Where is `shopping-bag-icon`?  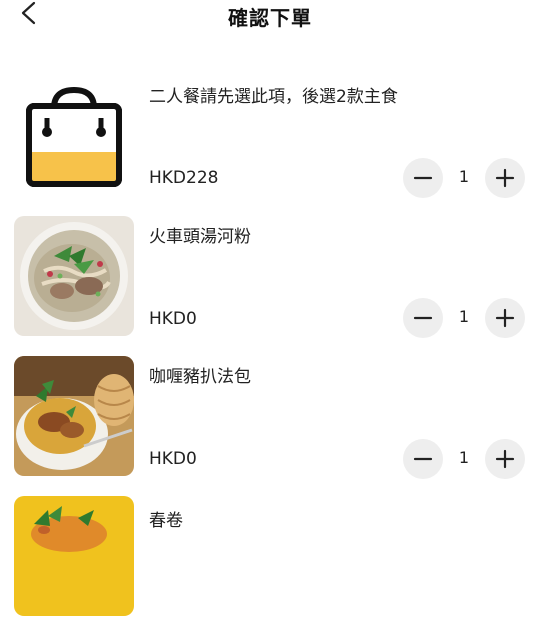 shopping-bag-icon is located at coordinates (74, 140).